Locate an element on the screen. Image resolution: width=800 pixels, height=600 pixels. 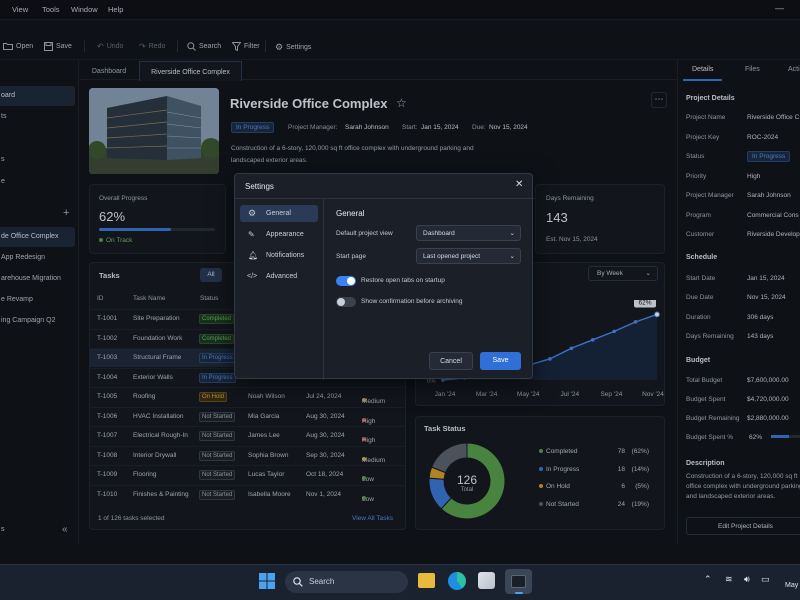
close-icon: ✕ is located at coordinates (519, 184).